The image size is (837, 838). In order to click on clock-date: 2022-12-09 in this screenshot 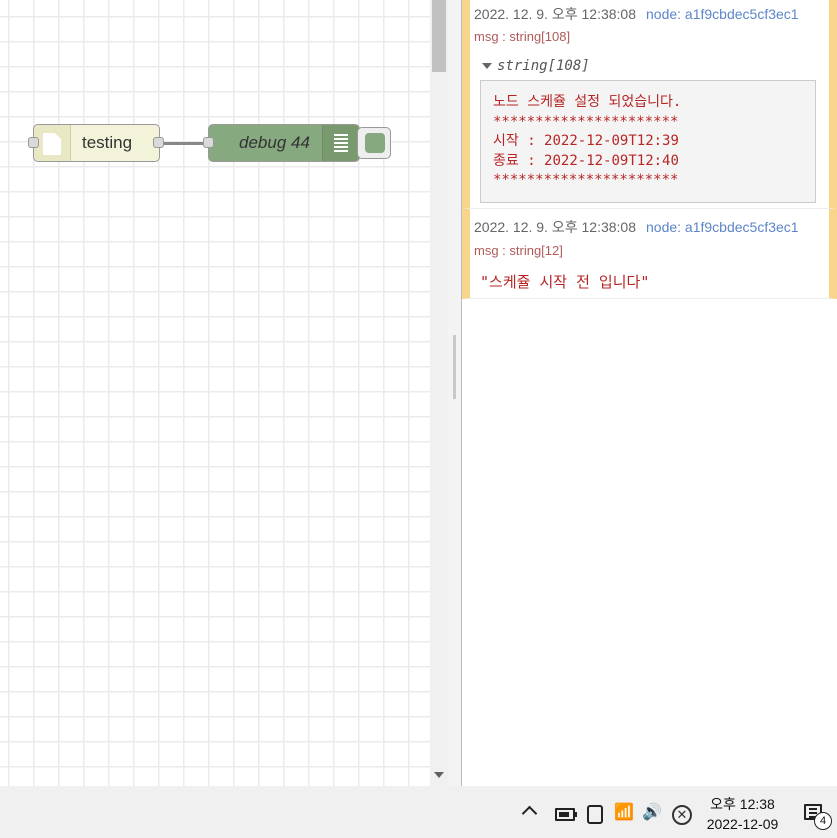, I will do `click(742, 824)`.